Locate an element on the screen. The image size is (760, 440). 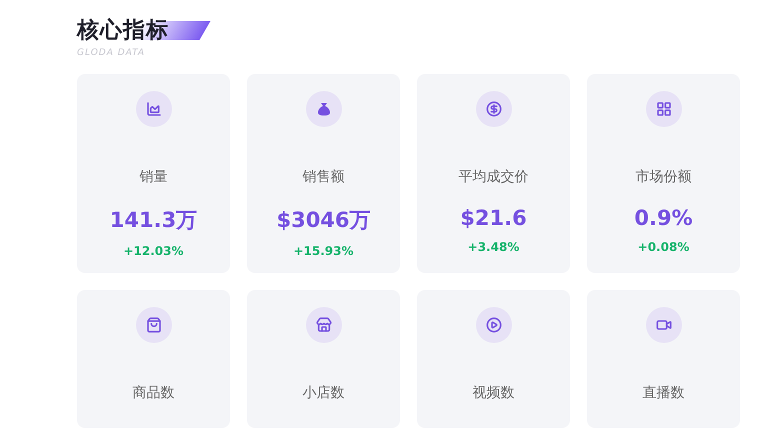
section-title: 核心指标 is located at coordinates (123, 30).